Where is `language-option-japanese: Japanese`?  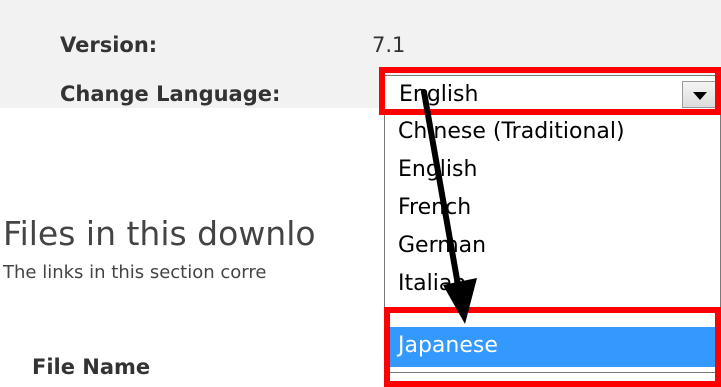 language-option-japanese: Japanese is located at coordinates (552, 347).